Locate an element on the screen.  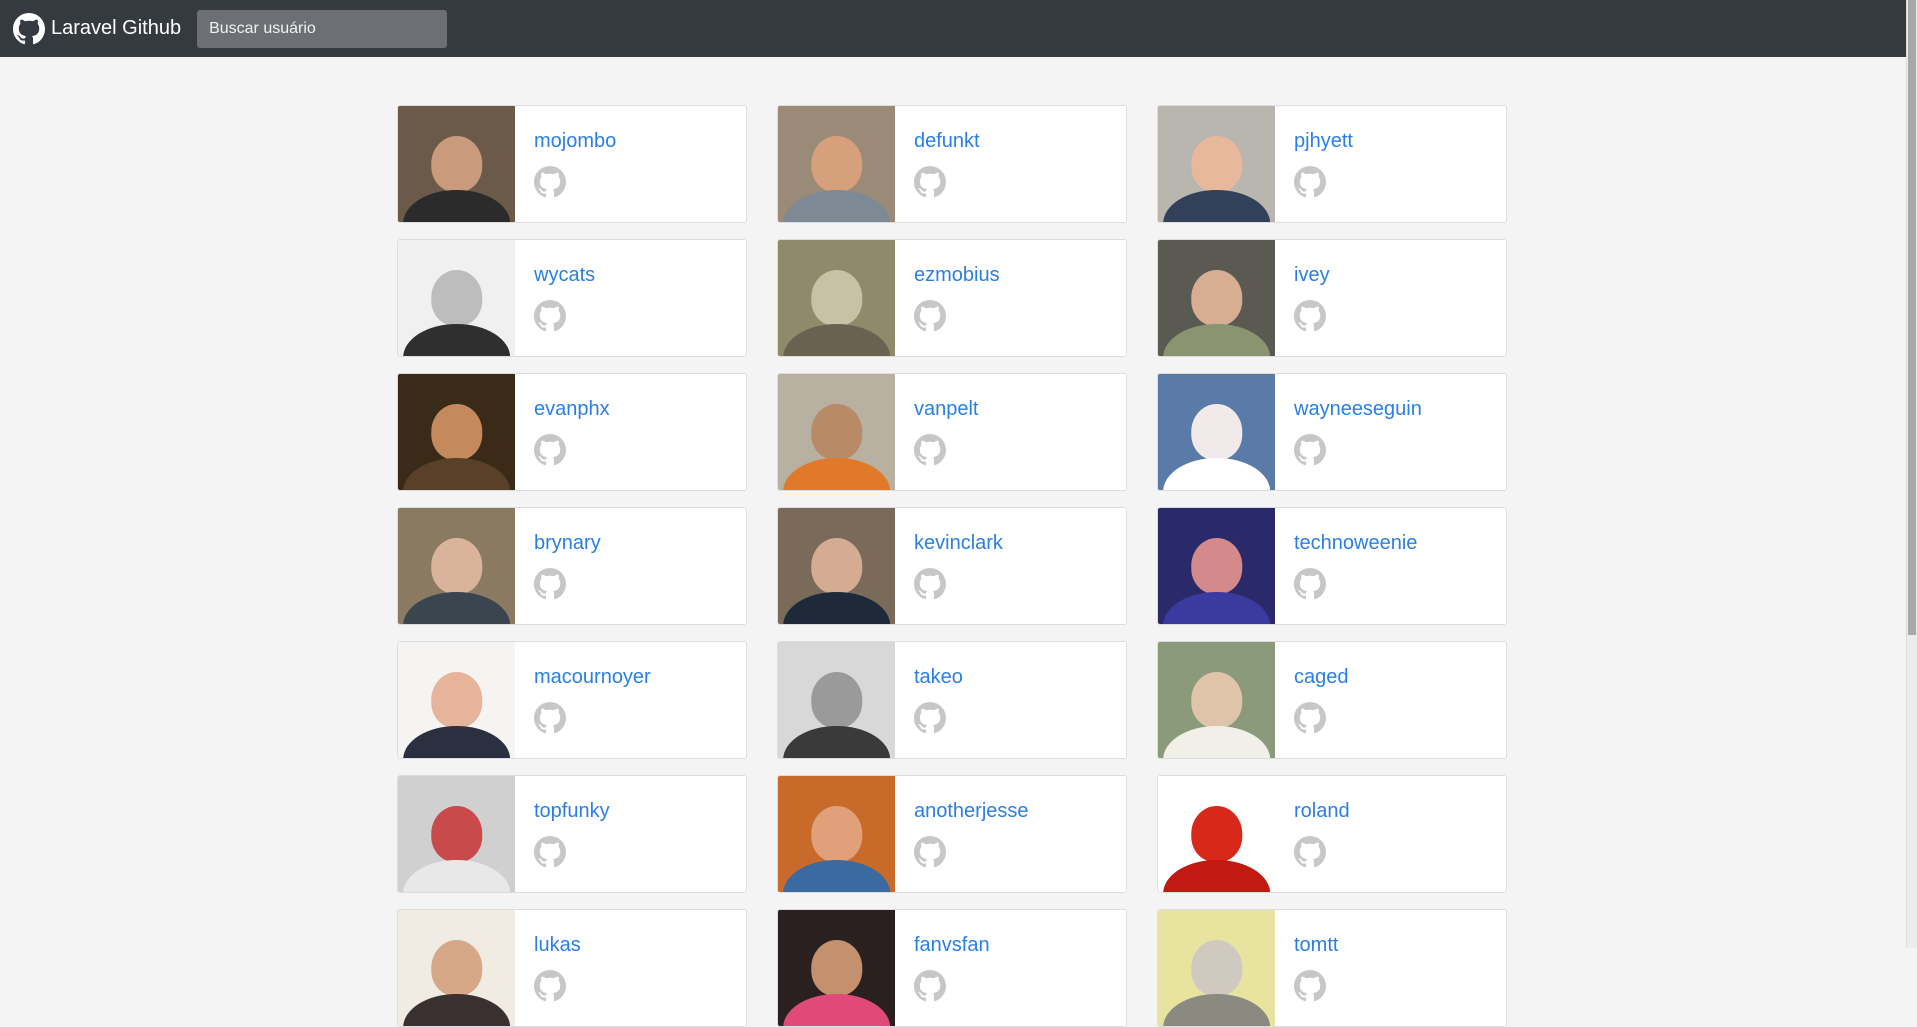
user-card: wayneeseguin is located at coordinates (1332, 432).